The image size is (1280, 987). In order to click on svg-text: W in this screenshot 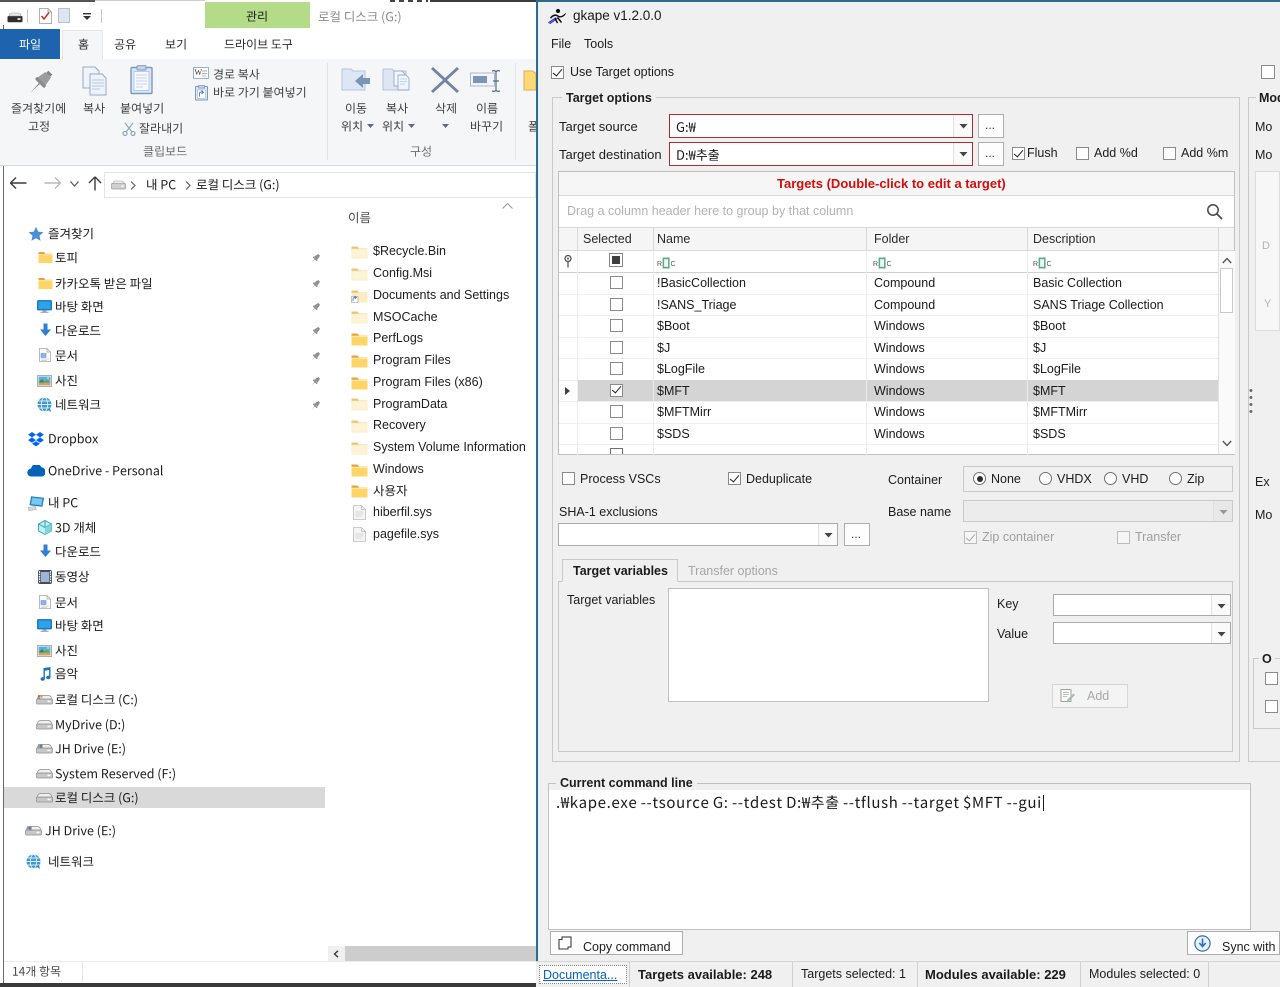, I will do `click(199, 72)`.